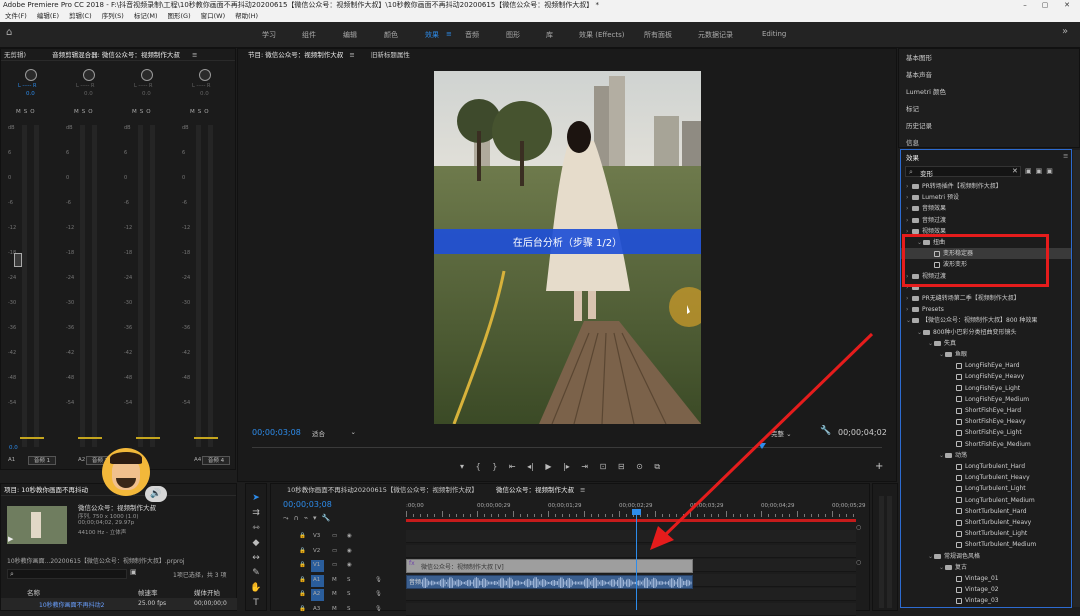 The height and width of the screenshot is (616, 1080). Describe the element at coordinates (472, 35) in the screenshot. I see `ws-audio: 音频` at that location.